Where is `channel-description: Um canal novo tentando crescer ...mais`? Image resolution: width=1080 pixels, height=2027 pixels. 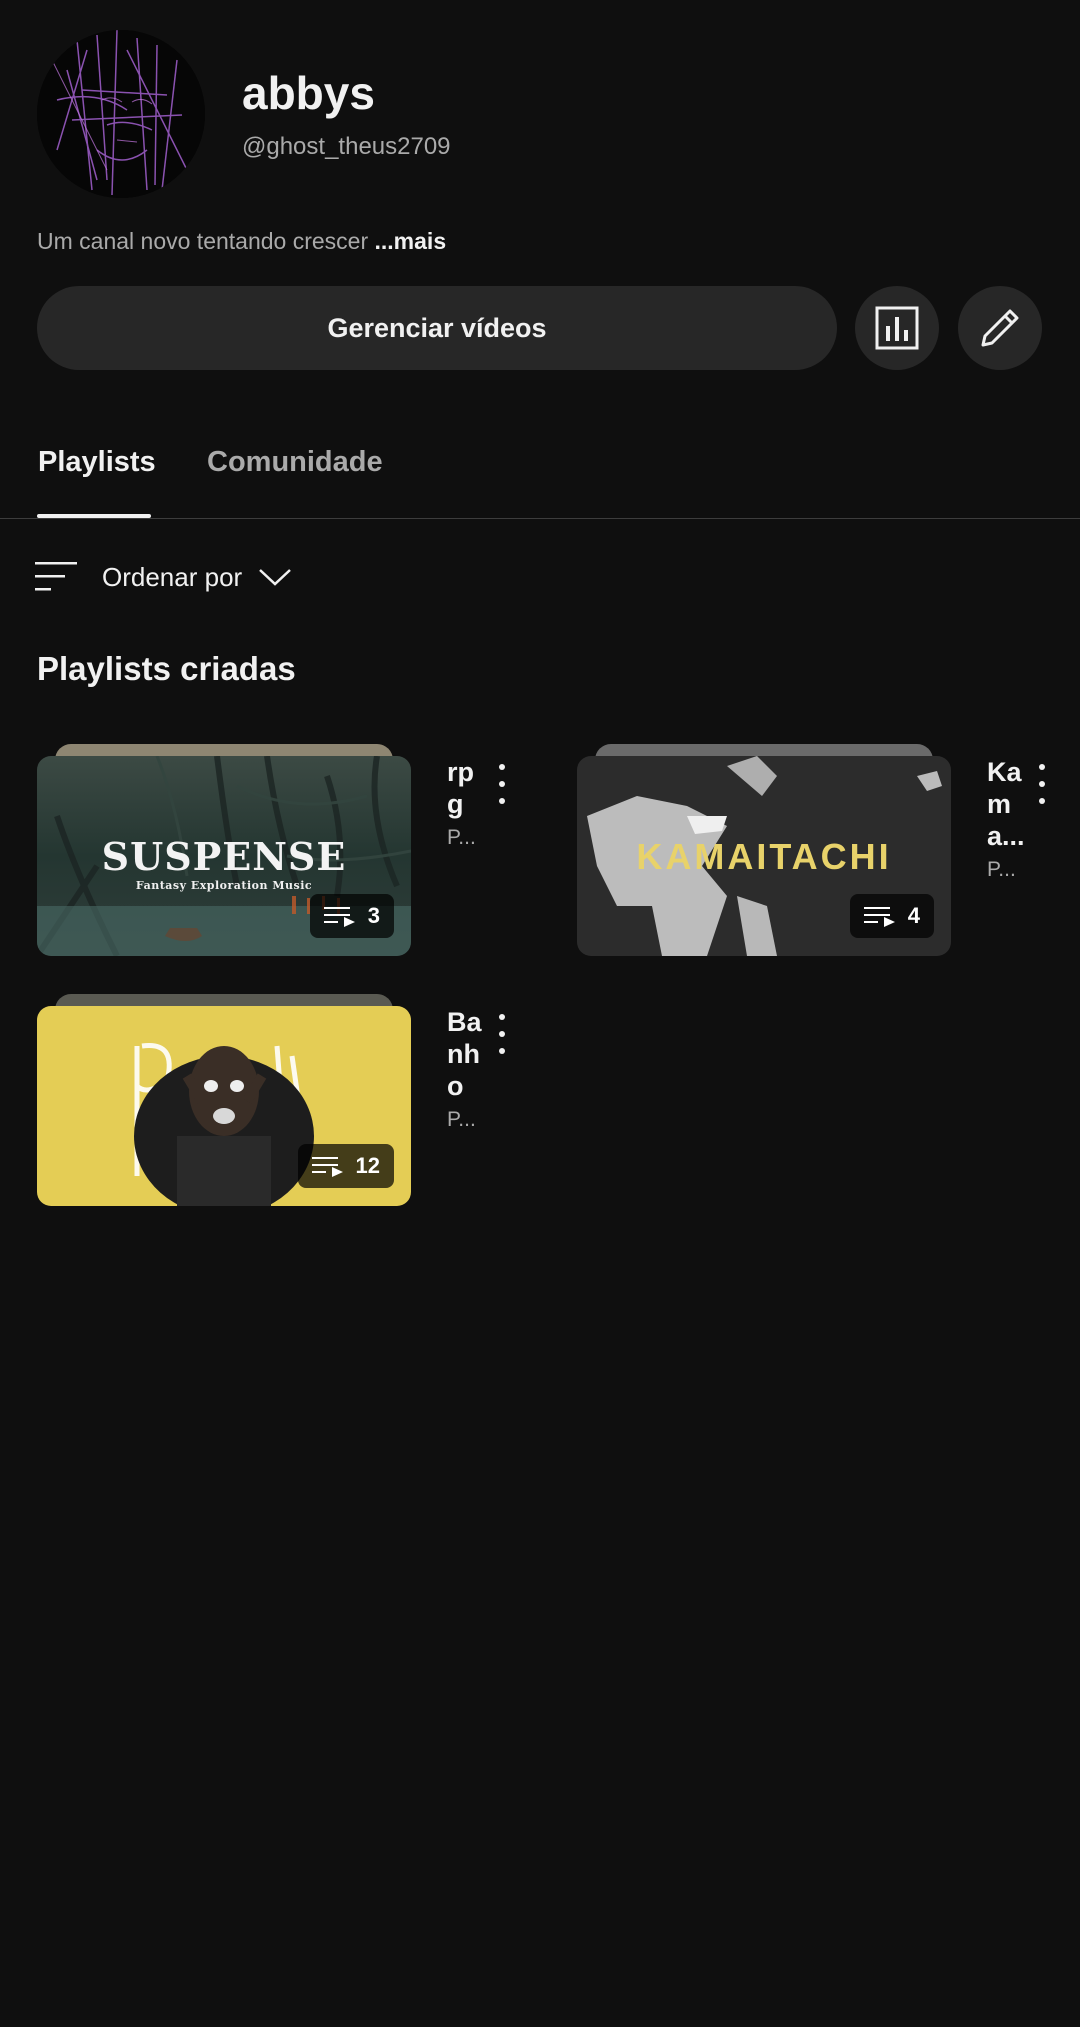 channel-description: Um canal novo tentando crescer ...mais is located at coordinates (241, 241).